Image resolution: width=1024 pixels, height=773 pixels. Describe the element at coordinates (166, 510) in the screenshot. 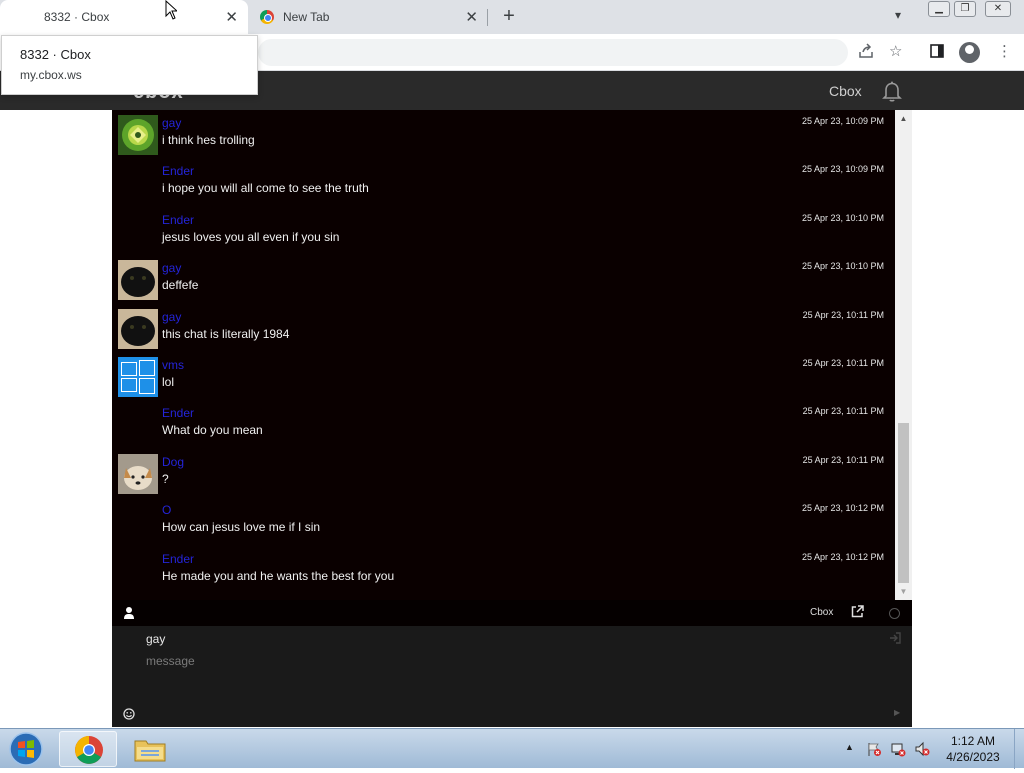

I see `message-author: O` at that location.